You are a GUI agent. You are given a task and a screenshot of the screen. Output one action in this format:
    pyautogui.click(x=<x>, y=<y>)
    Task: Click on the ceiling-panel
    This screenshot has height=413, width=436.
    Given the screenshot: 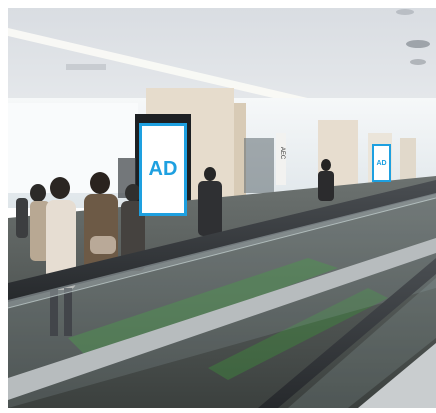 What is the action you would take?
    pyautogui.click(x=86, y=67)
    